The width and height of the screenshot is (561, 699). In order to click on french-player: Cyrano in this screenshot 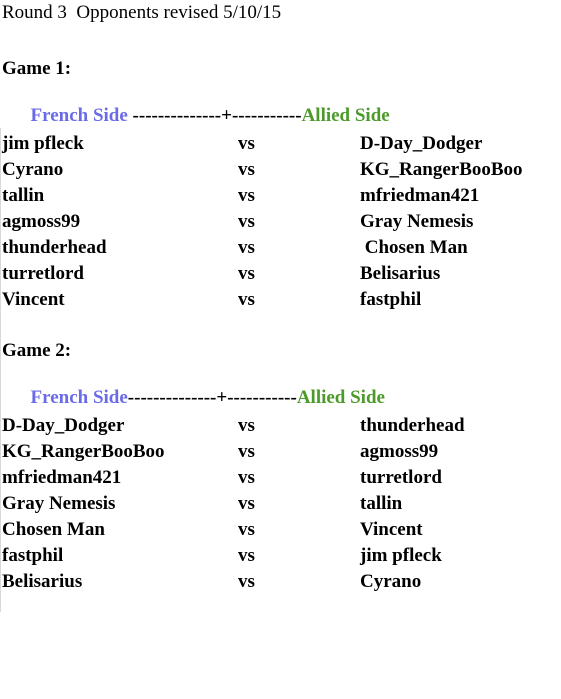, I will do `click(33, 169)`.